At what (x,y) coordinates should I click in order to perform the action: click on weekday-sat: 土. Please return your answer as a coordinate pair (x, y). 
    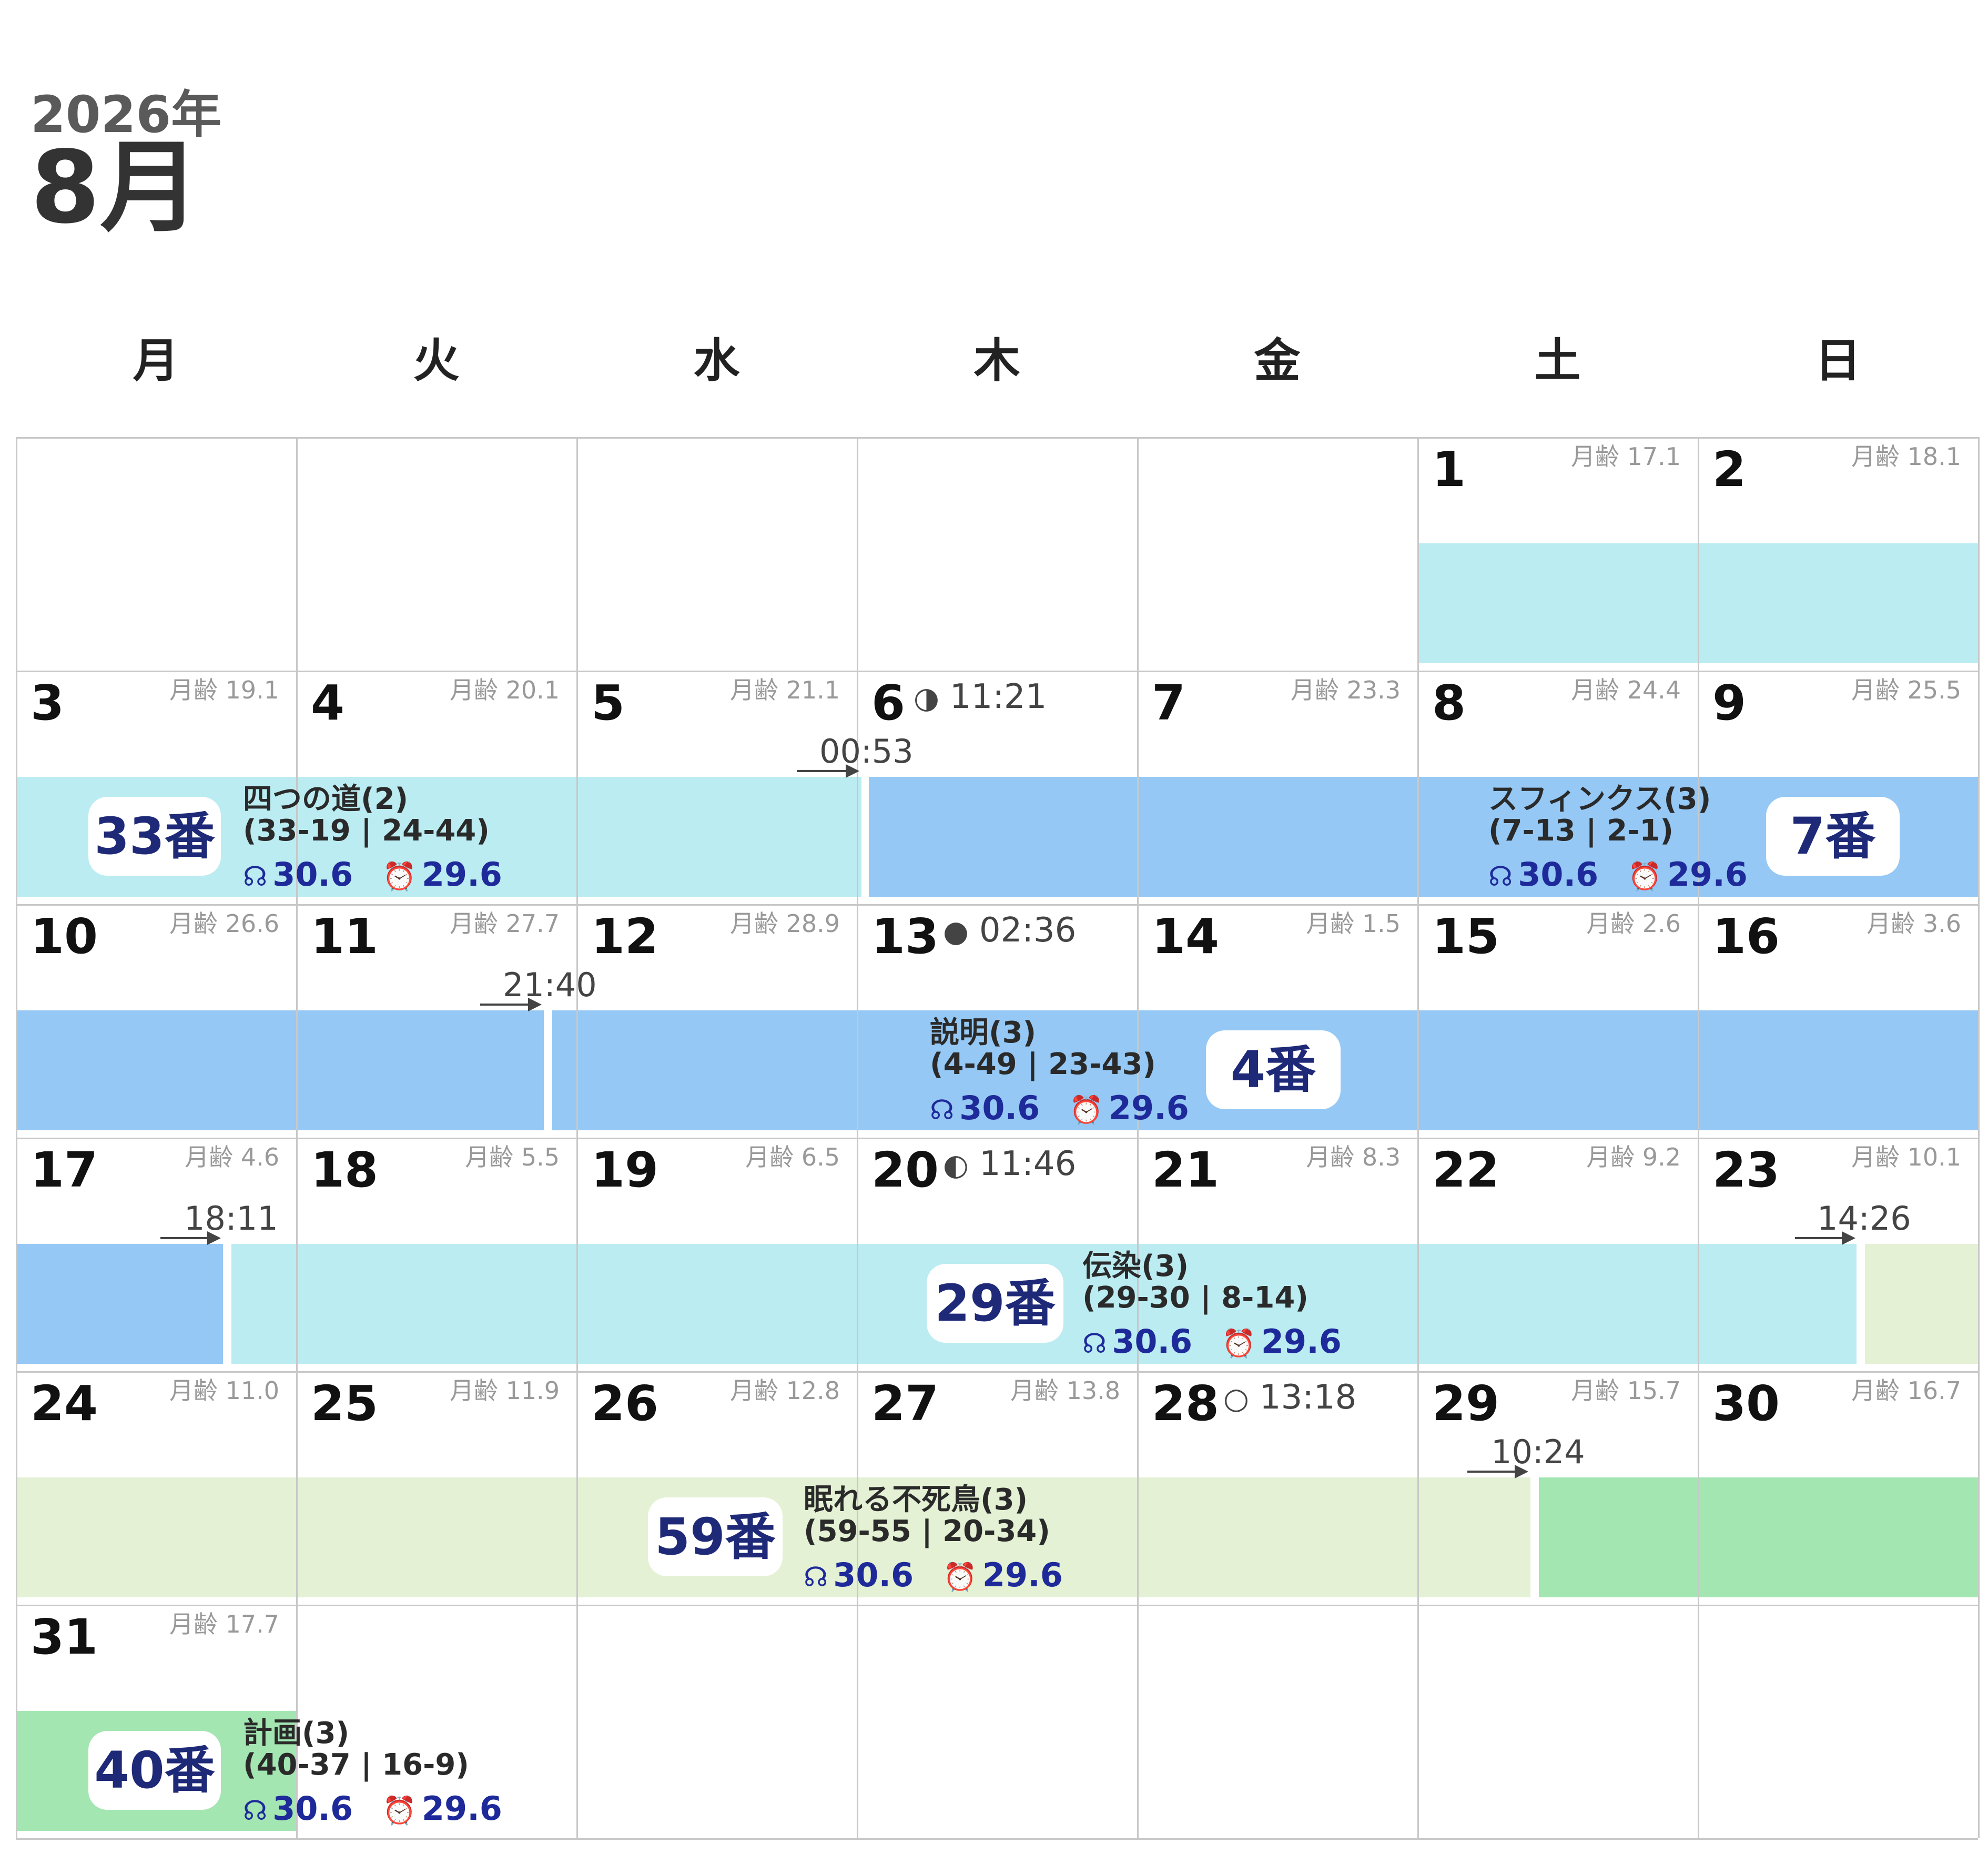
    Looking at the image, I should click on (1557, 360).